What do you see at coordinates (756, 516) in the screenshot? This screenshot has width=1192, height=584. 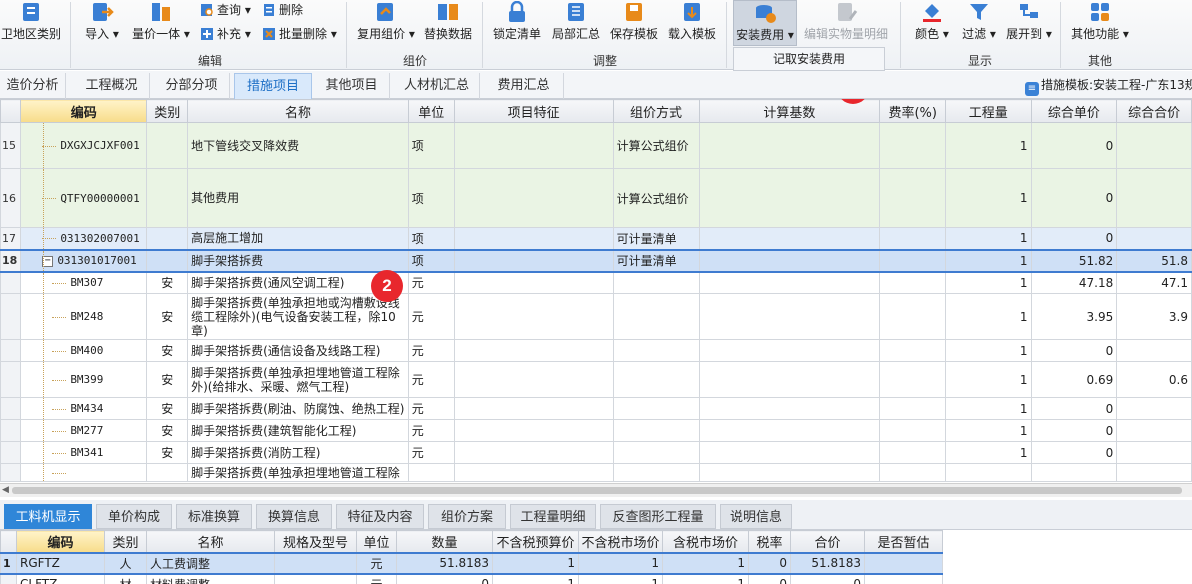 I see `tab-description-info: 说明信息` at bounding box center [756, 516].